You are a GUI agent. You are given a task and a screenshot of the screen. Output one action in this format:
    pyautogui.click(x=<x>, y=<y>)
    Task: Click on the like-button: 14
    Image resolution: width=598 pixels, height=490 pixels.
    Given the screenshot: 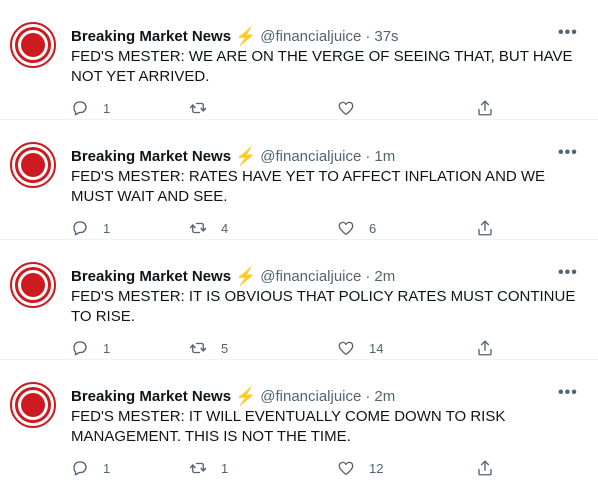 What is the action you would take?
    pyautogui.click(x=360, y=348)
    